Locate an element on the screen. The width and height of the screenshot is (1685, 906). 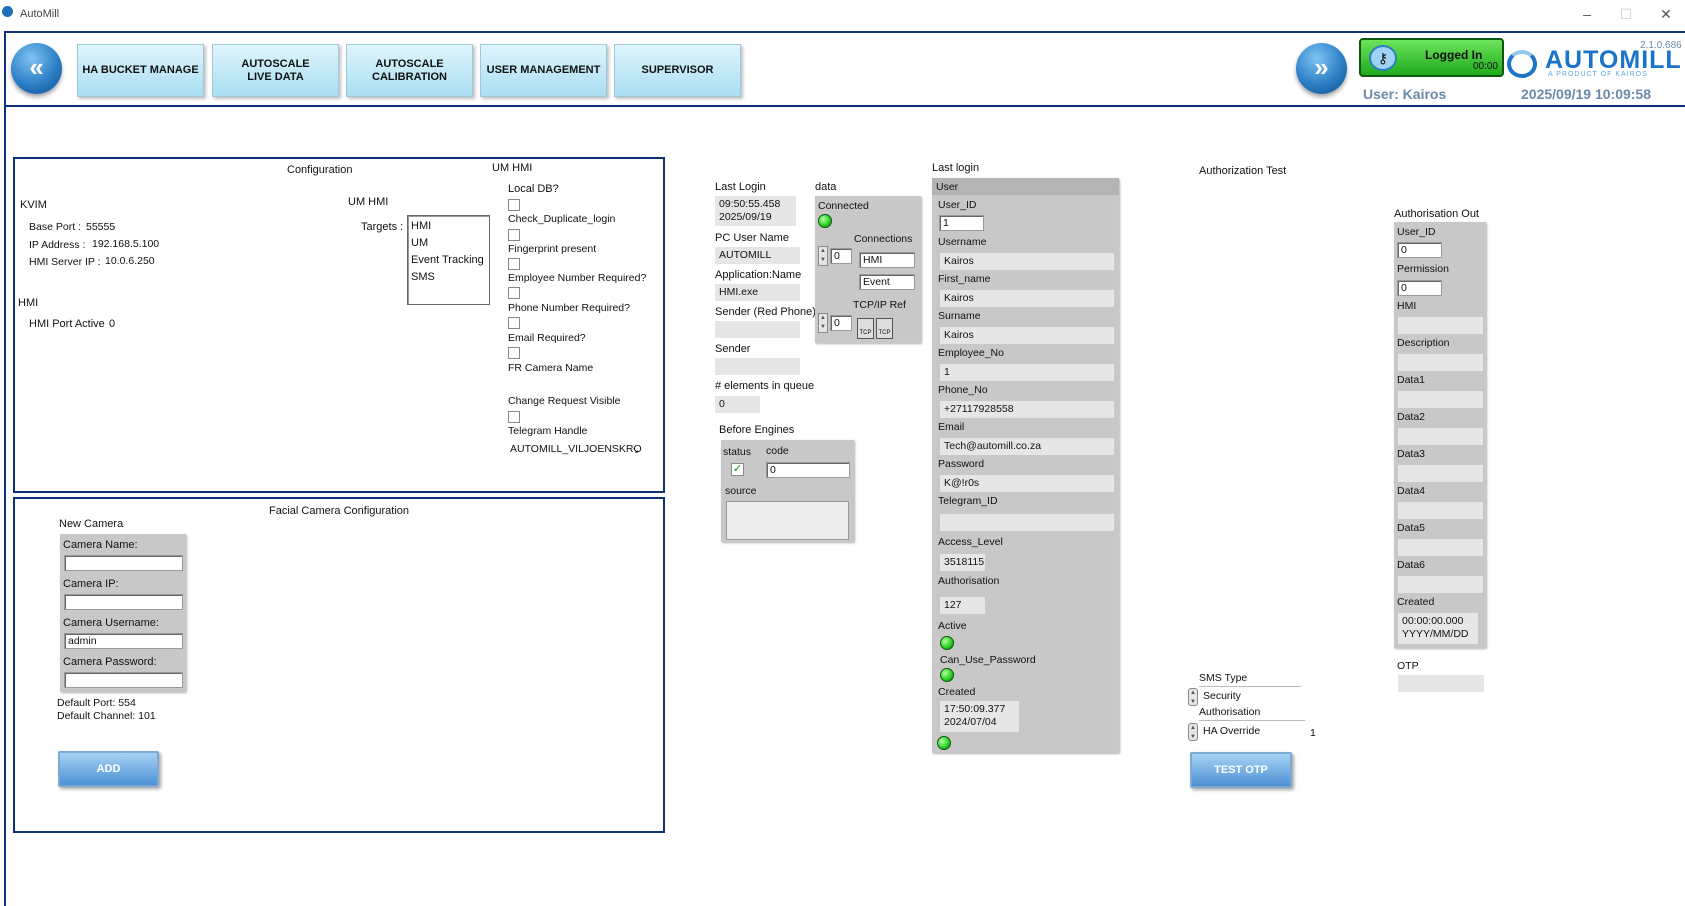
out-hmi-field is located at coordinates (1440, 325).